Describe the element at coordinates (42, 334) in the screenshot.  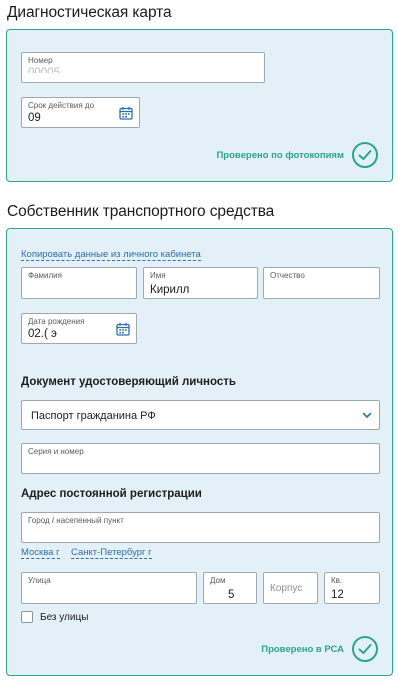
I see `birthdate-value: 02.( э` at that location.